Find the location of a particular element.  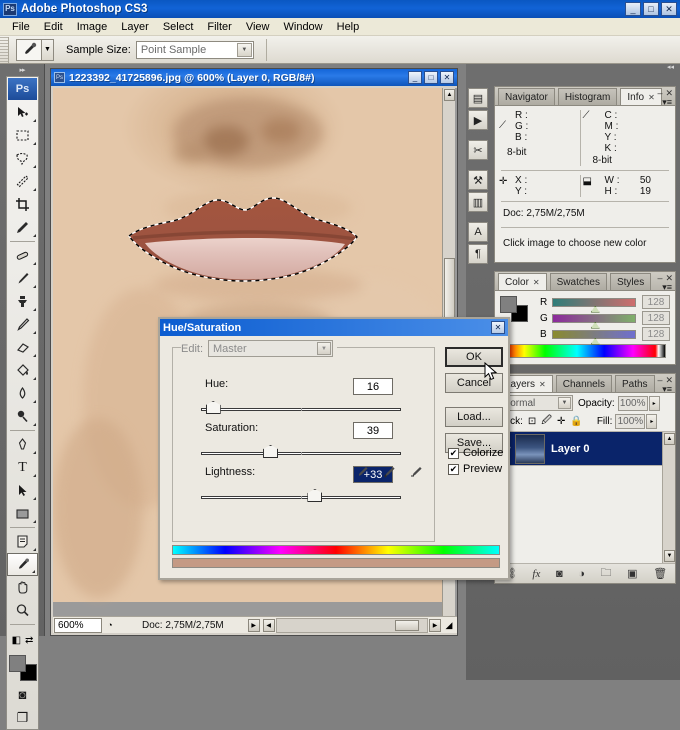

tab-navigator: Navigator is located at coordinates (526, 96).